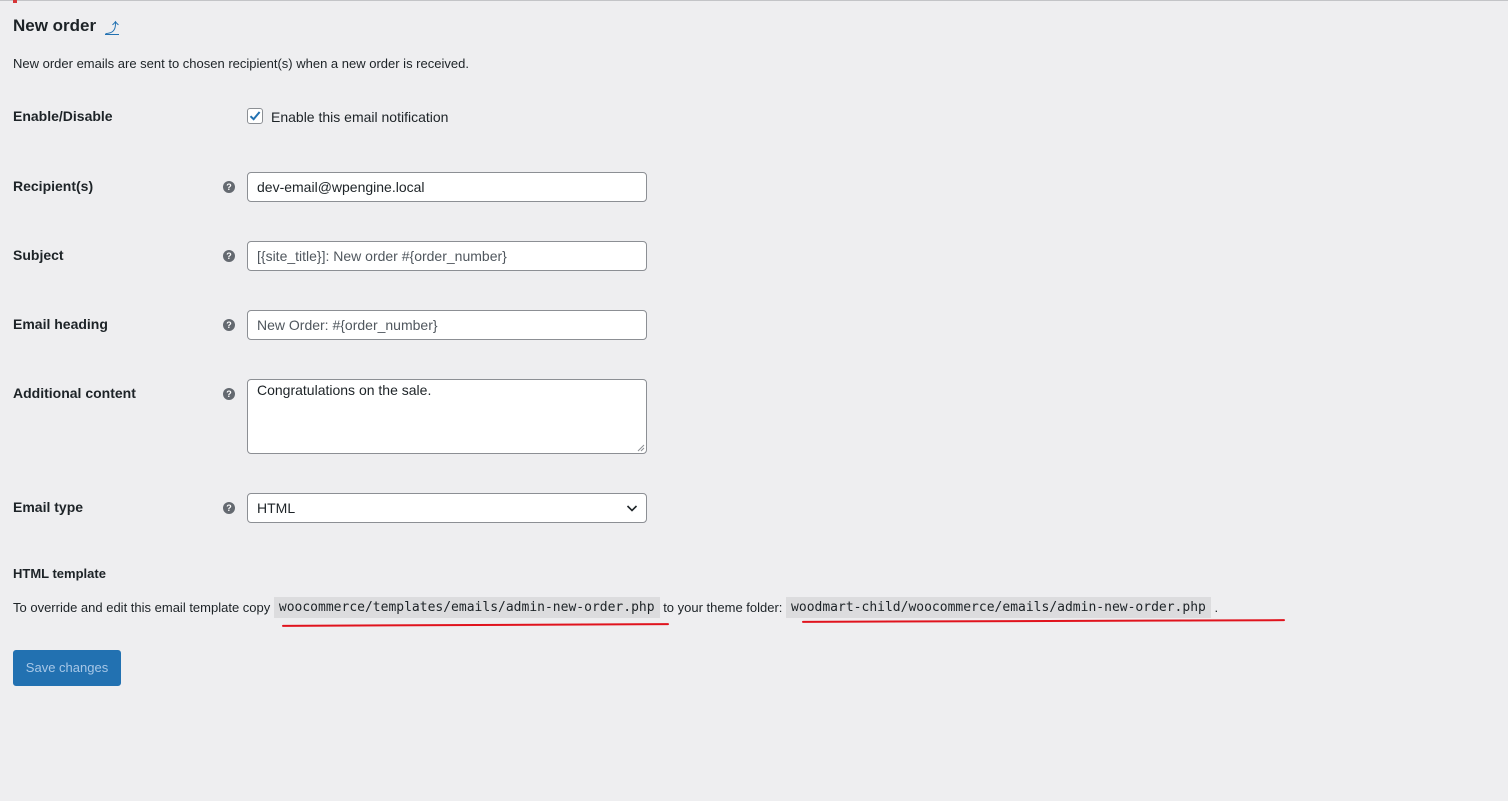 The image size is (1508, 801). Describe the element at coordinates (723, 607) in the screenshot. I see `override-text-middle: to your theme folder:` at that location.